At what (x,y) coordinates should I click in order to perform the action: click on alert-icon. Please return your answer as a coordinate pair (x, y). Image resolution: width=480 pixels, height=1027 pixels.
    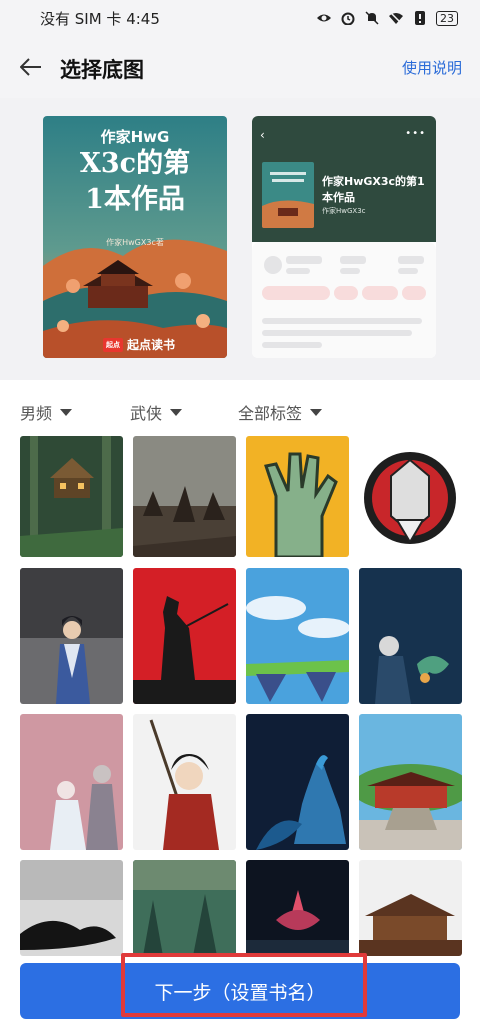
    Looking at the image, I should click on (420, 18).